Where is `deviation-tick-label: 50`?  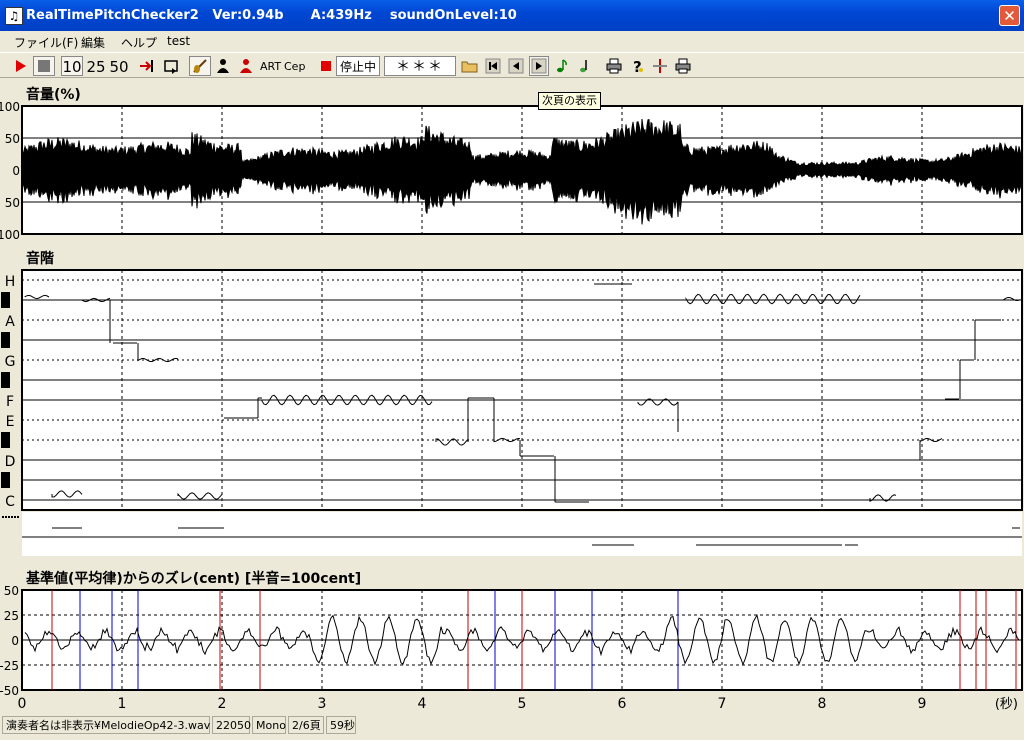
deviation-tick-label: 50 is located at coordinates (11, 591).